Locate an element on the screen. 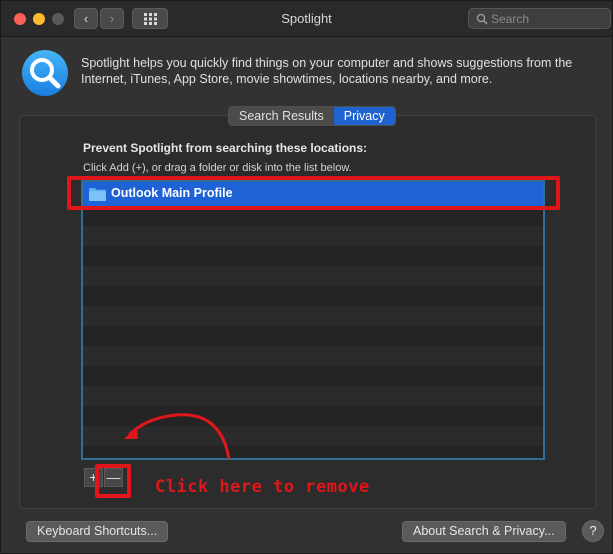  remove-location-button: — is located at coordinates (113, 477).